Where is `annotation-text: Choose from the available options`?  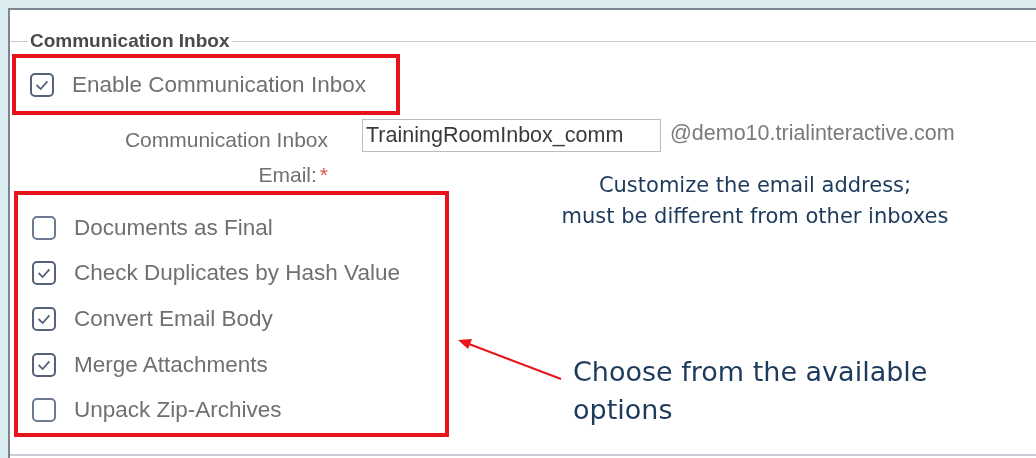
annotation-text: Choose from the available options is located at coordinates (750, 391).